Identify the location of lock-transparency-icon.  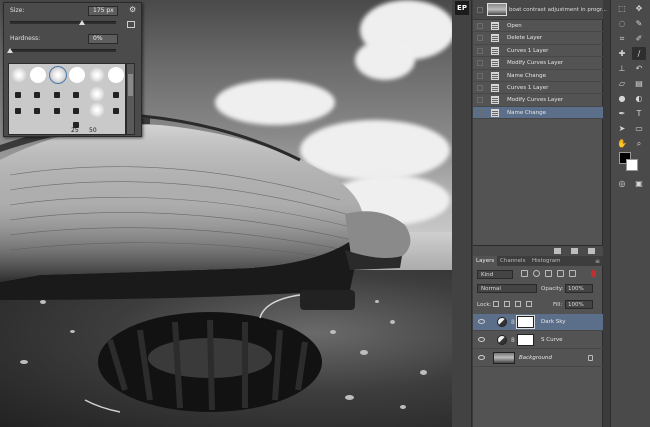
(496, 304).